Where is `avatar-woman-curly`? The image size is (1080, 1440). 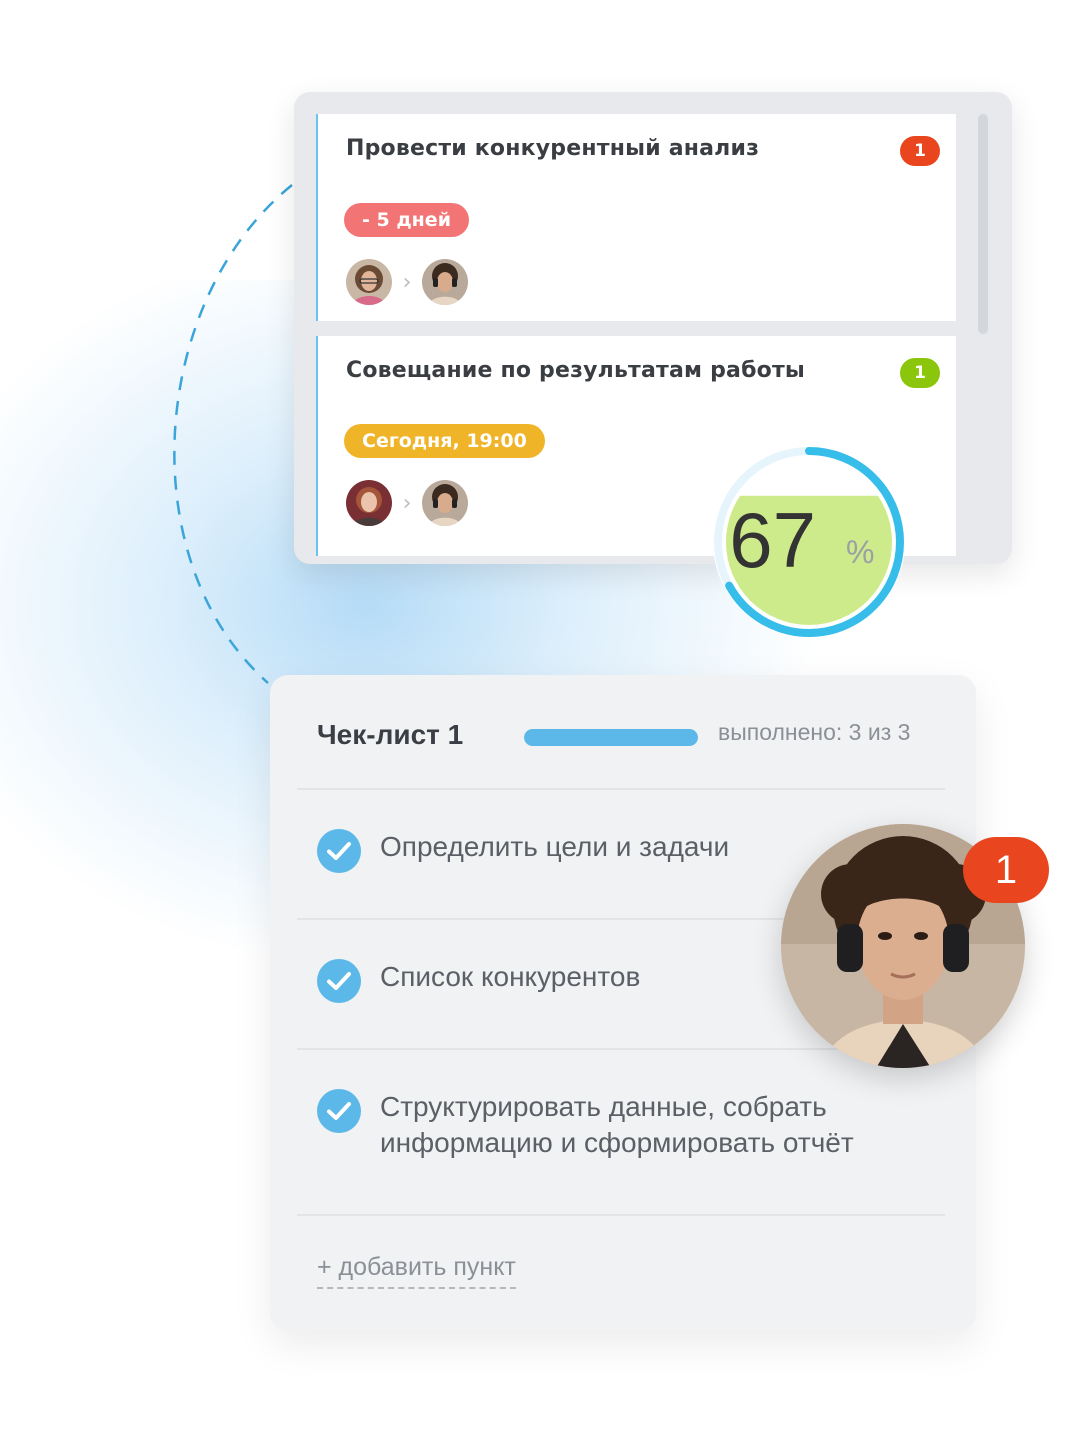 avatar-woman-curly is located at coordinates (369, 282).